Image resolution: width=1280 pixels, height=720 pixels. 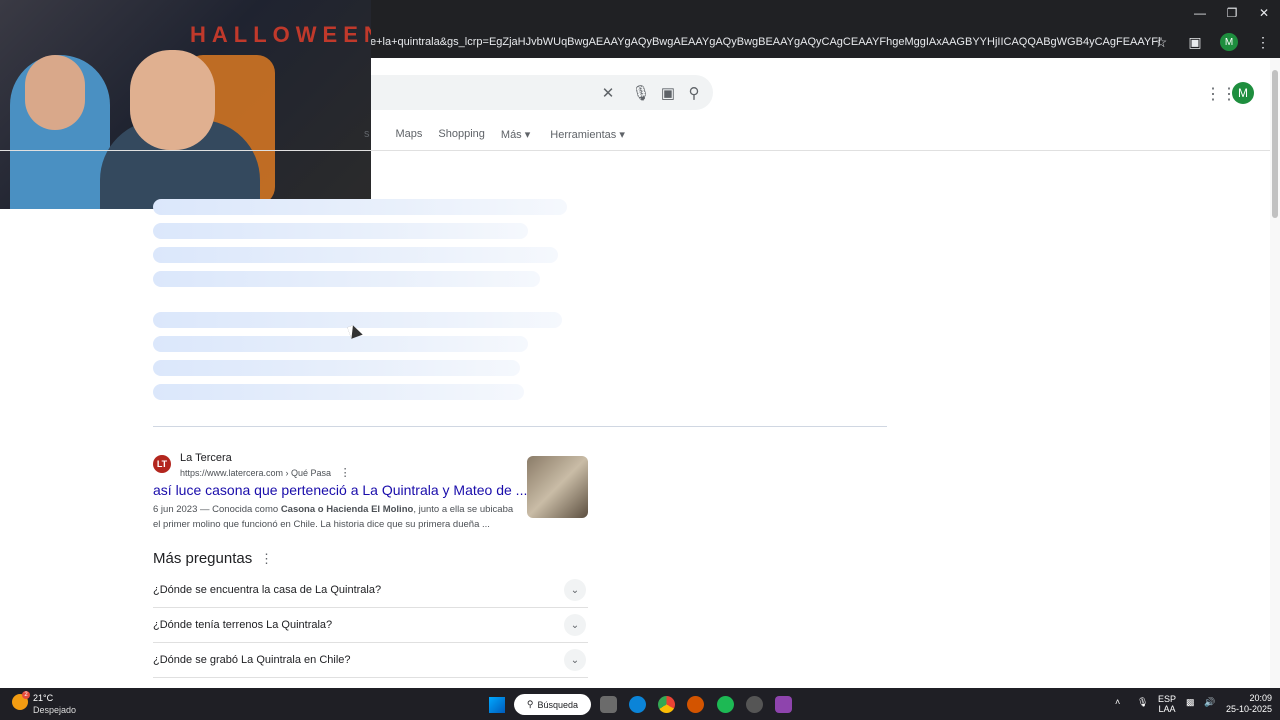 I want to click on paa-heading: Más preguntas, so click(x=203, y=558).